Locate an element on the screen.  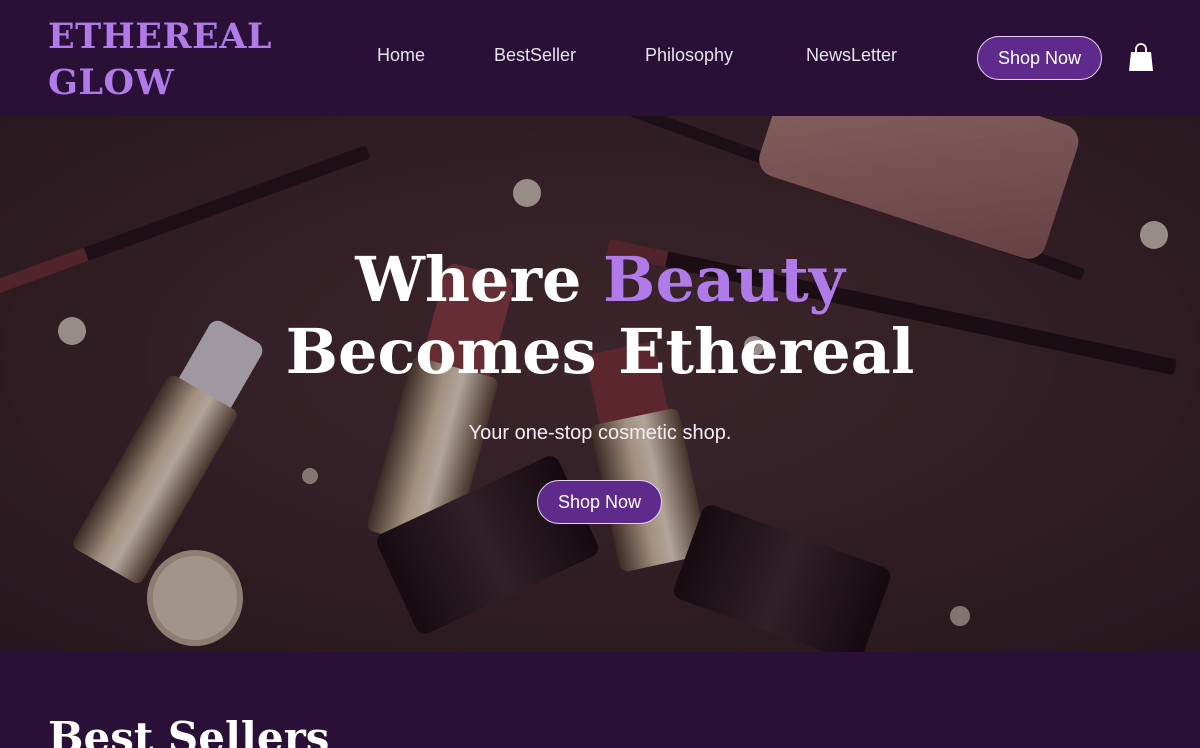
hero-subtitle: Your one-stop cosmetic shop. is located at coordinates (600, 433).